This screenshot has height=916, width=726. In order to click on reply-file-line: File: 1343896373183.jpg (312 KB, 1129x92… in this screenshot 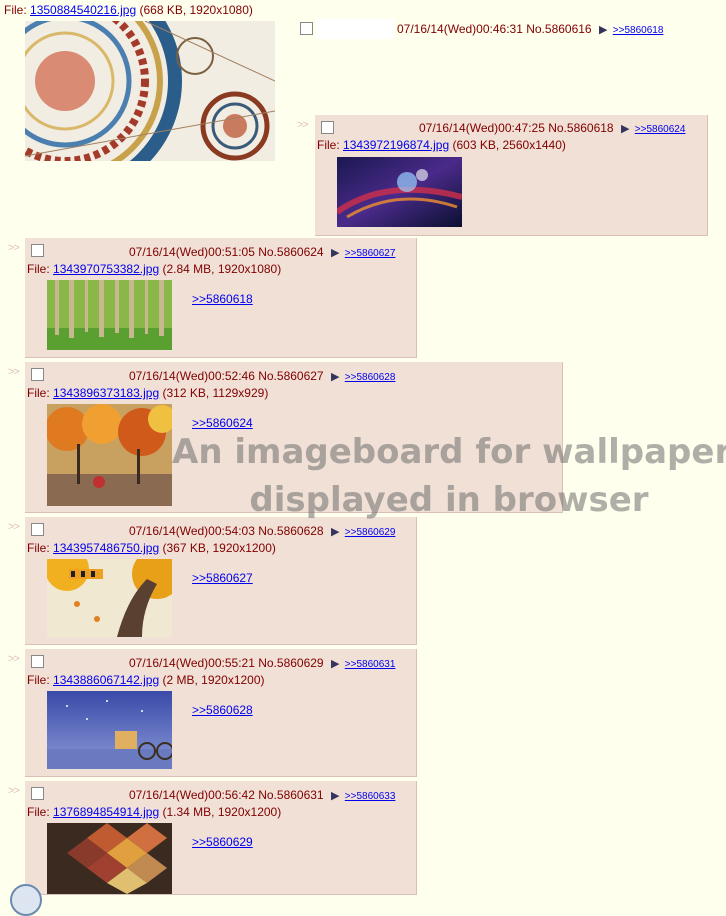, I will do `click(147, 393)`.